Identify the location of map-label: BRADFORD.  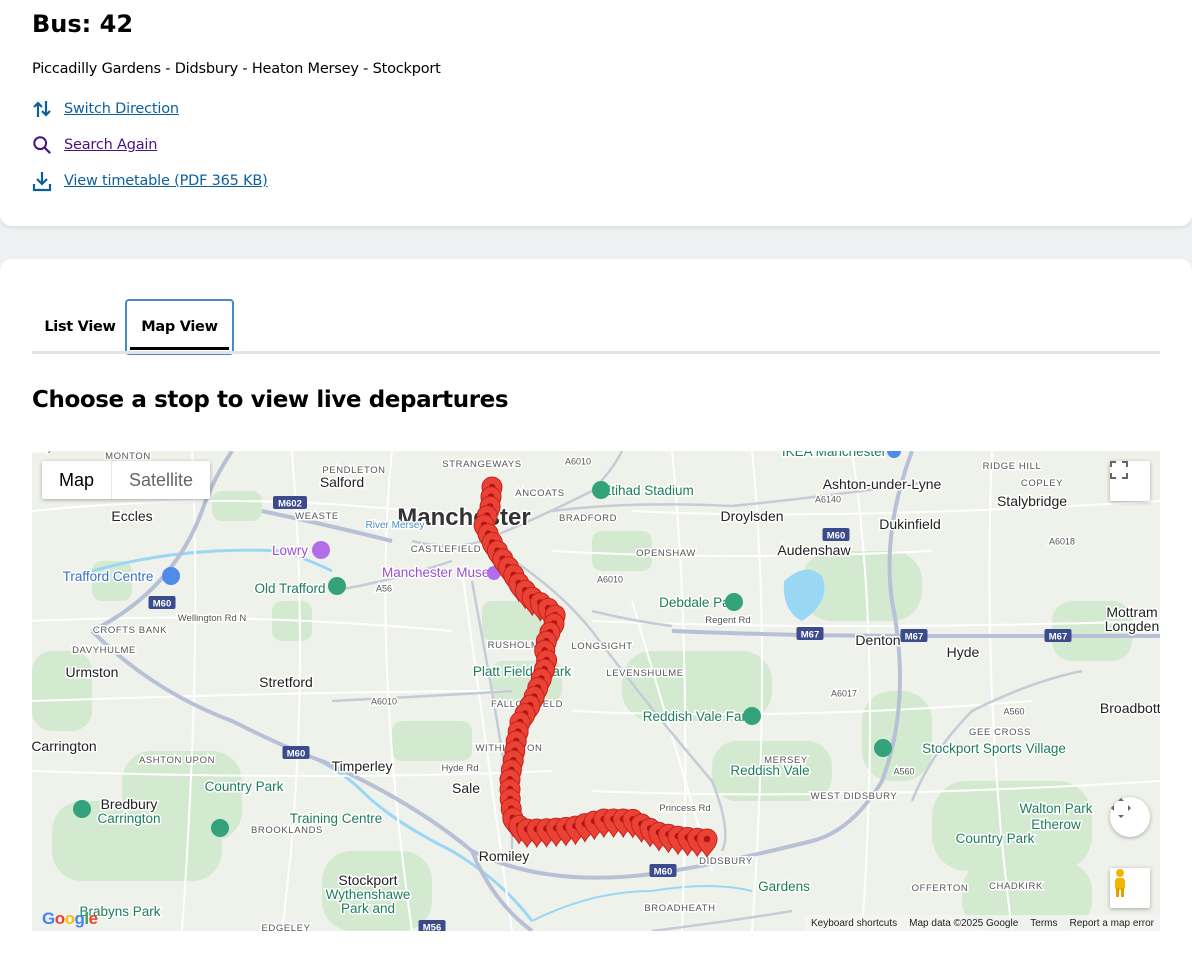
(588, 518).